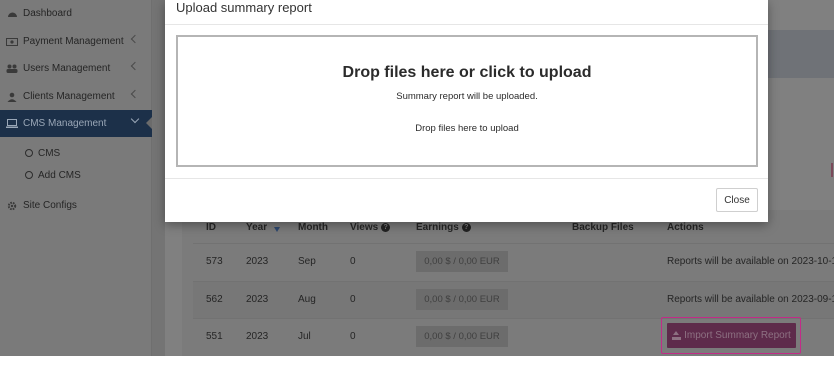 This screenshot has height=377, width=834. What do you see at coordinates (603, 227) in the screenshot?
I see `column-header-backup-files: Backup Files` at bounding box center [603, 227].